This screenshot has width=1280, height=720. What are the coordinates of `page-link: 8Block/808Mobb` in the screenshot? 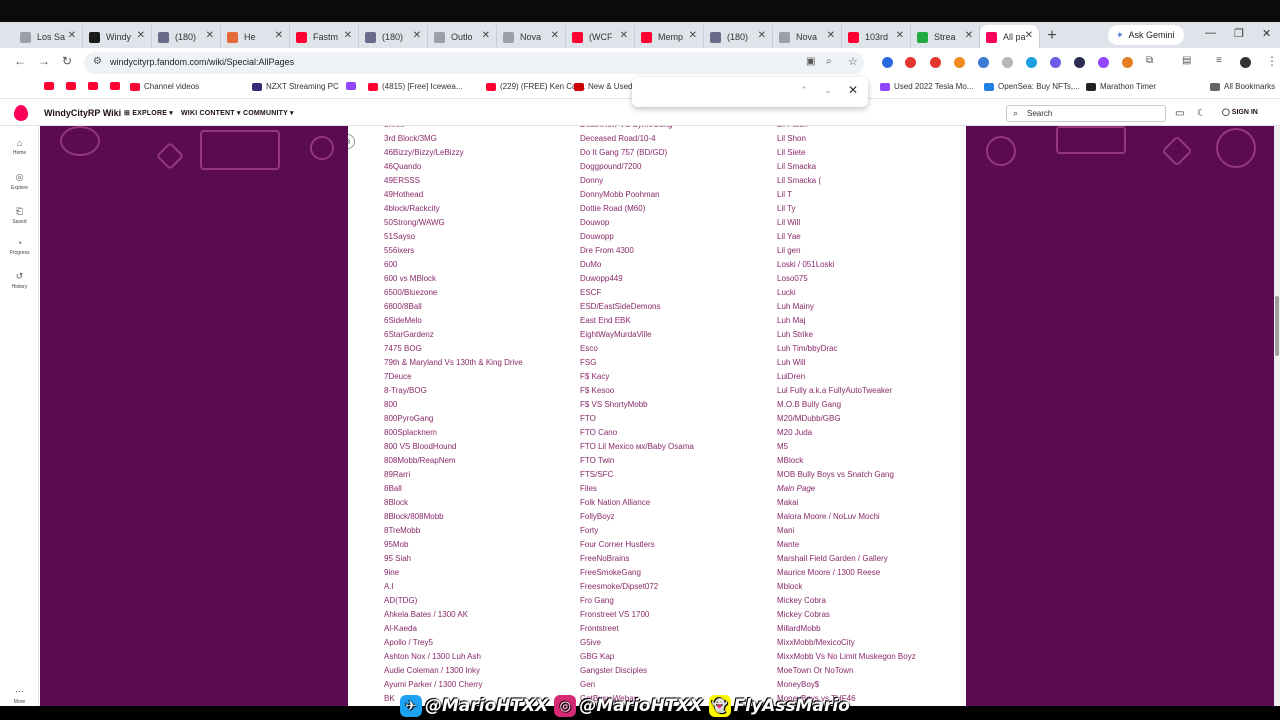 It's located at (453, 517).